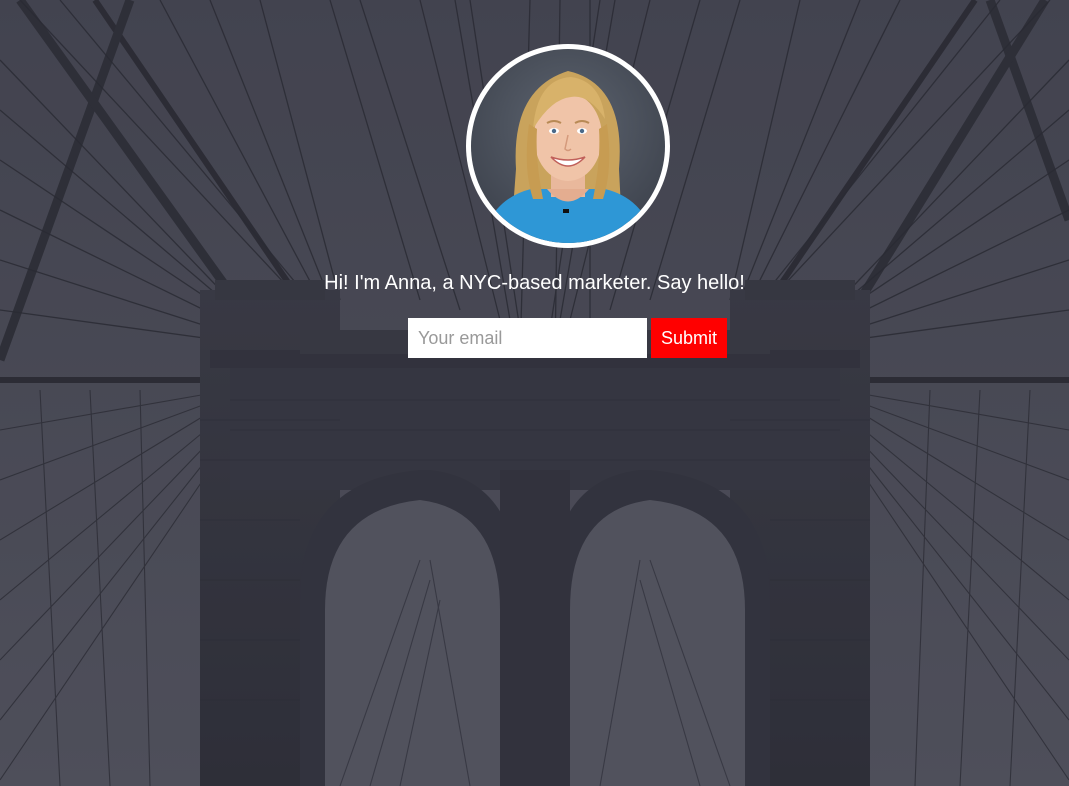 The width and height of the screenshot is (1069, 786). I want to click on avatar, so click(568, 146).